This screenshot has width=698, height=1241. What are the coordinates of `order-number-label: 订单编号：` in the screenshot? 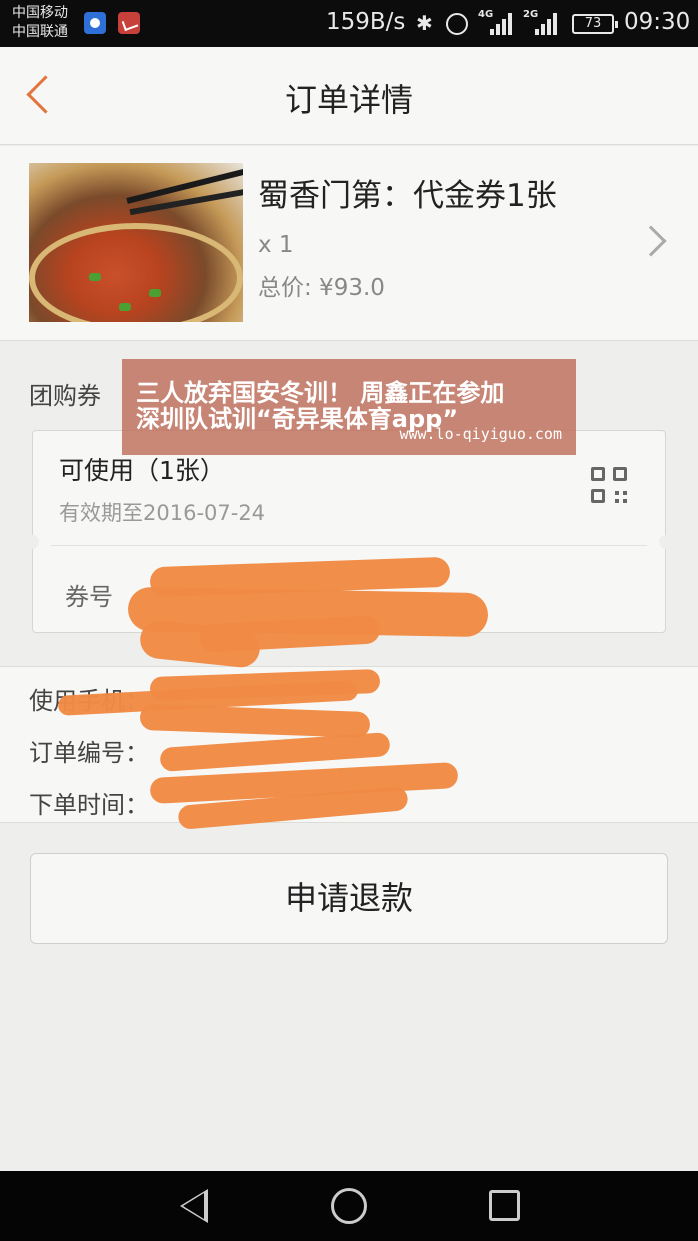 It's located at (89, 753).